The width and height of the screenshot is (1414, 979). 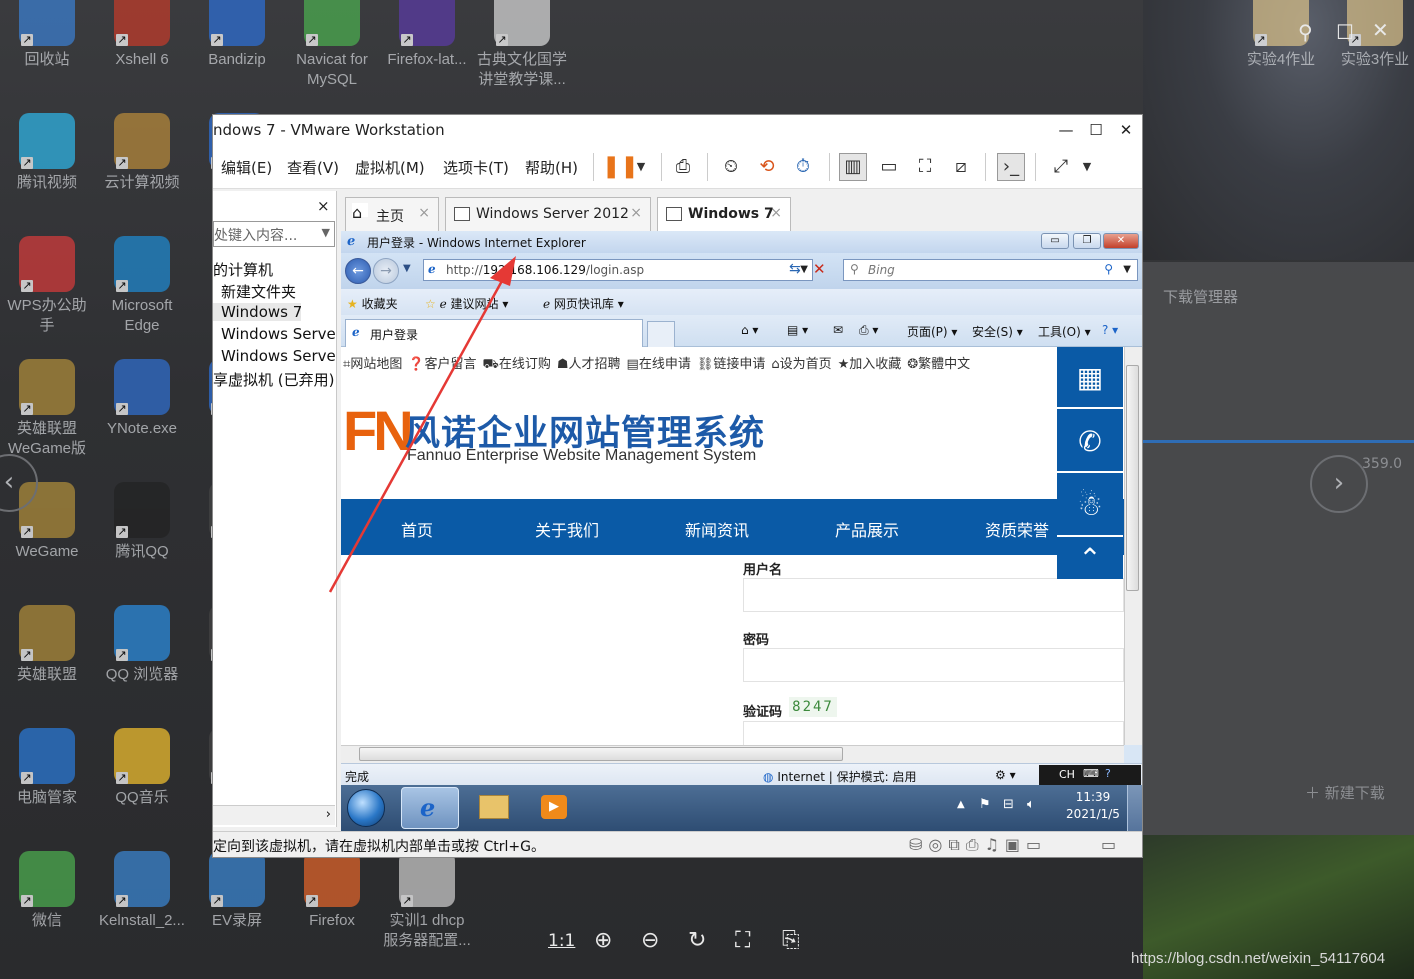 I want to click on desktop-icon: WPS办公助手, so click(x=47, y=286).